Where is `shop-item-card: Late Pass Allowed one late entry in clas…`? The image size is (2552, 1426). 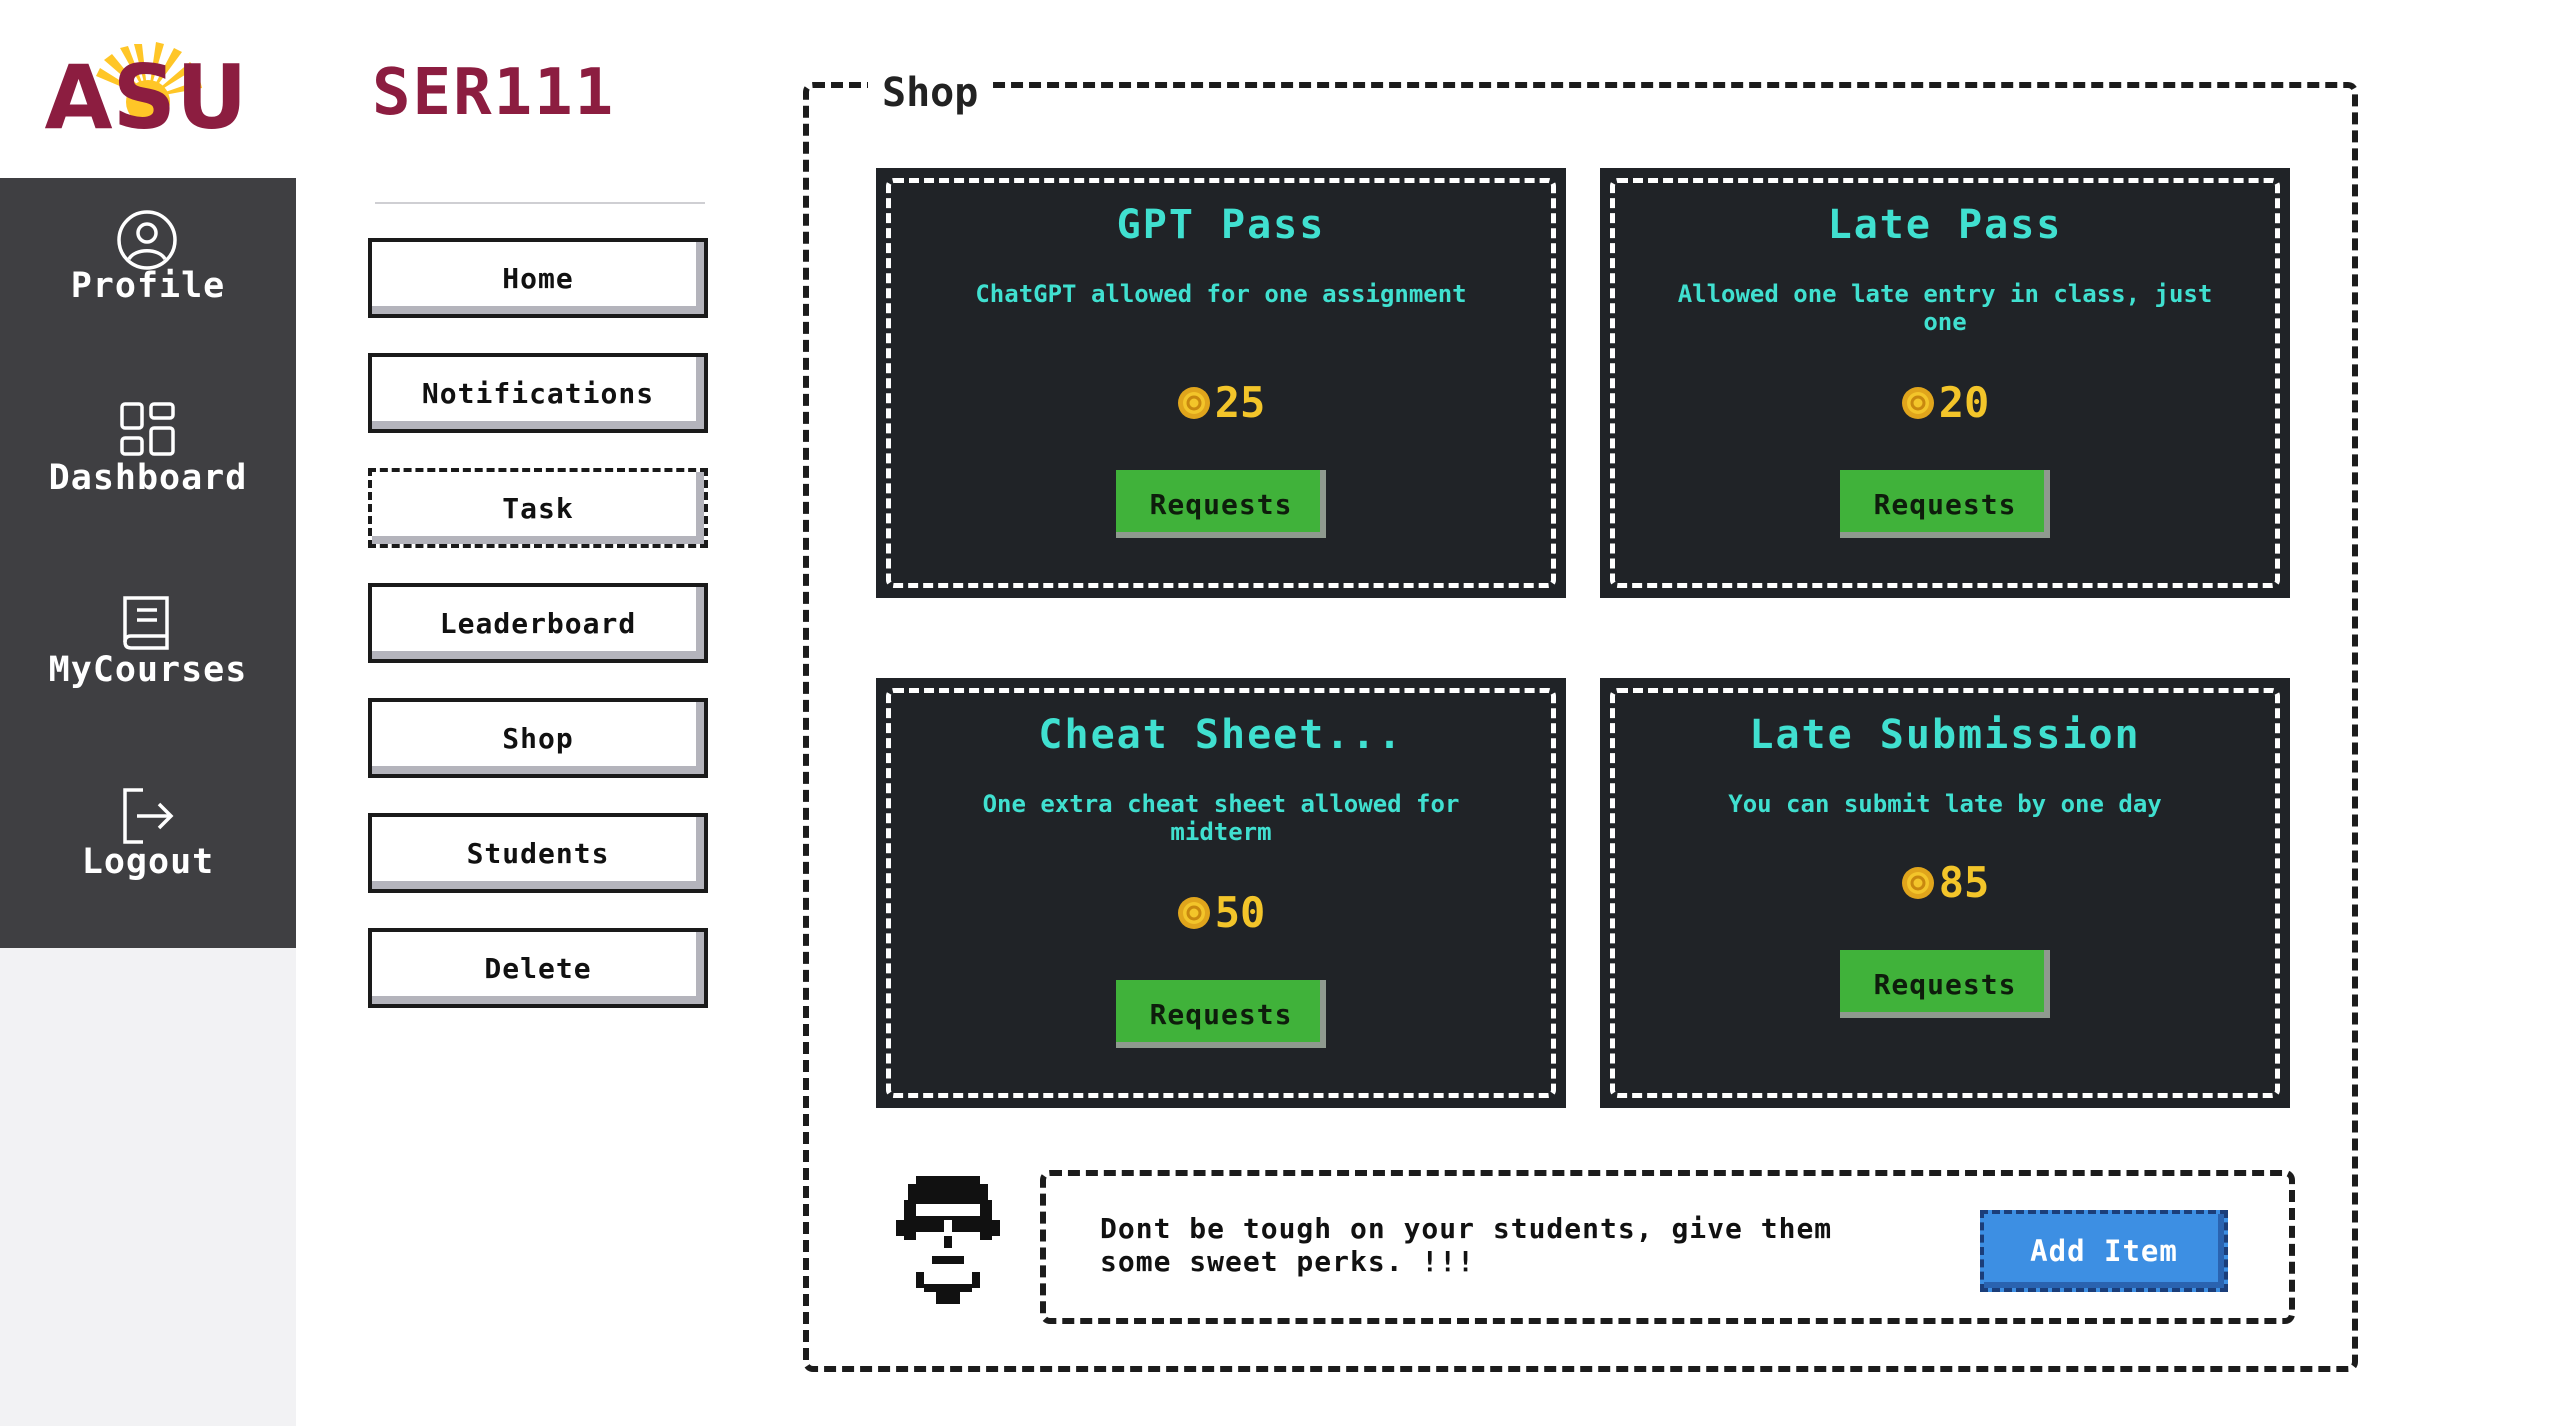 shop-item-card: Late Pass Allowed one late entry in clas… is located at coordinates (1945, 383).